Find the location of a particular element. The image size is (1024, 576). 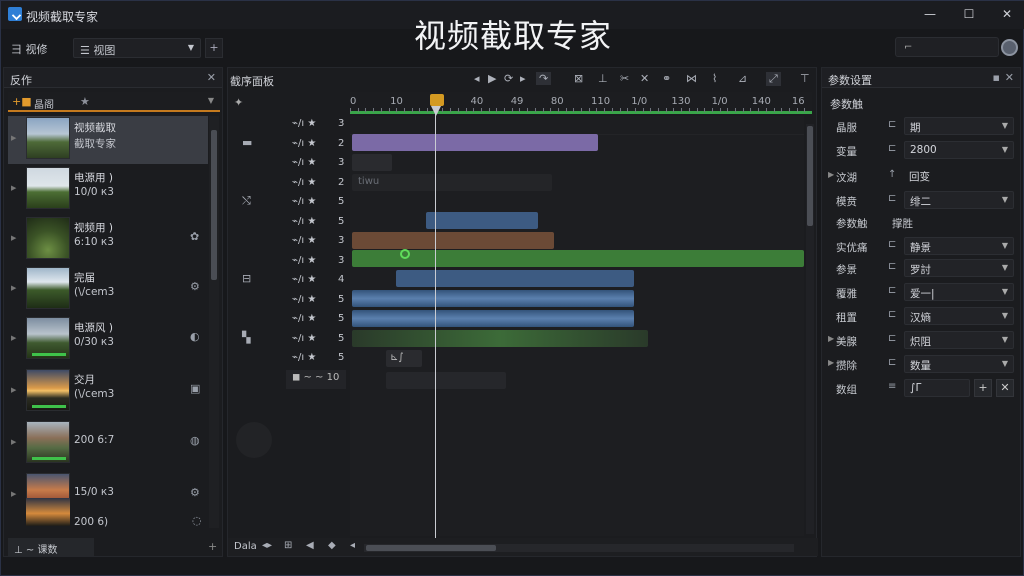

redo-icon: ↷ is located at coordinates (544, 78).